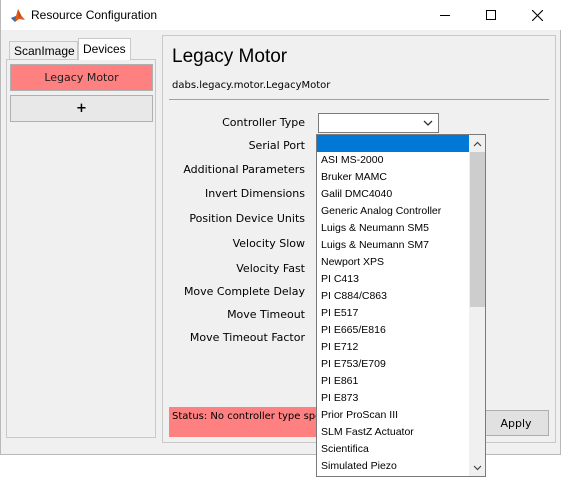  I want to click on maximize-icon, so click(491, 15).